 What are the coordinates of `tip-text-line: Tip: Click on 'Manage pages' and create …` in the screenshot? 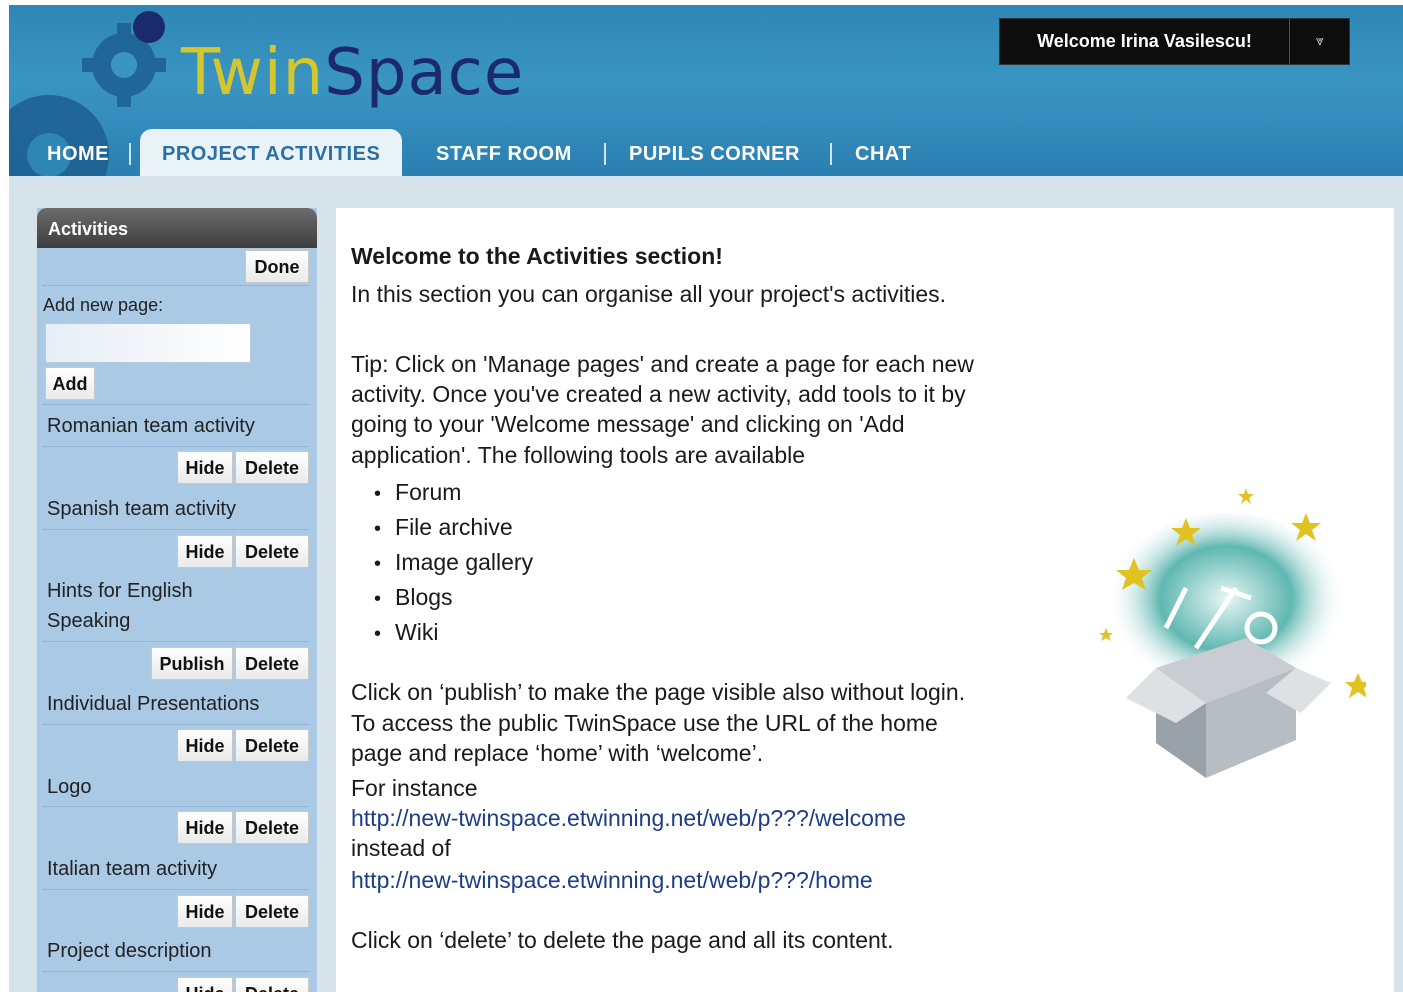 It's located at (662, 364).